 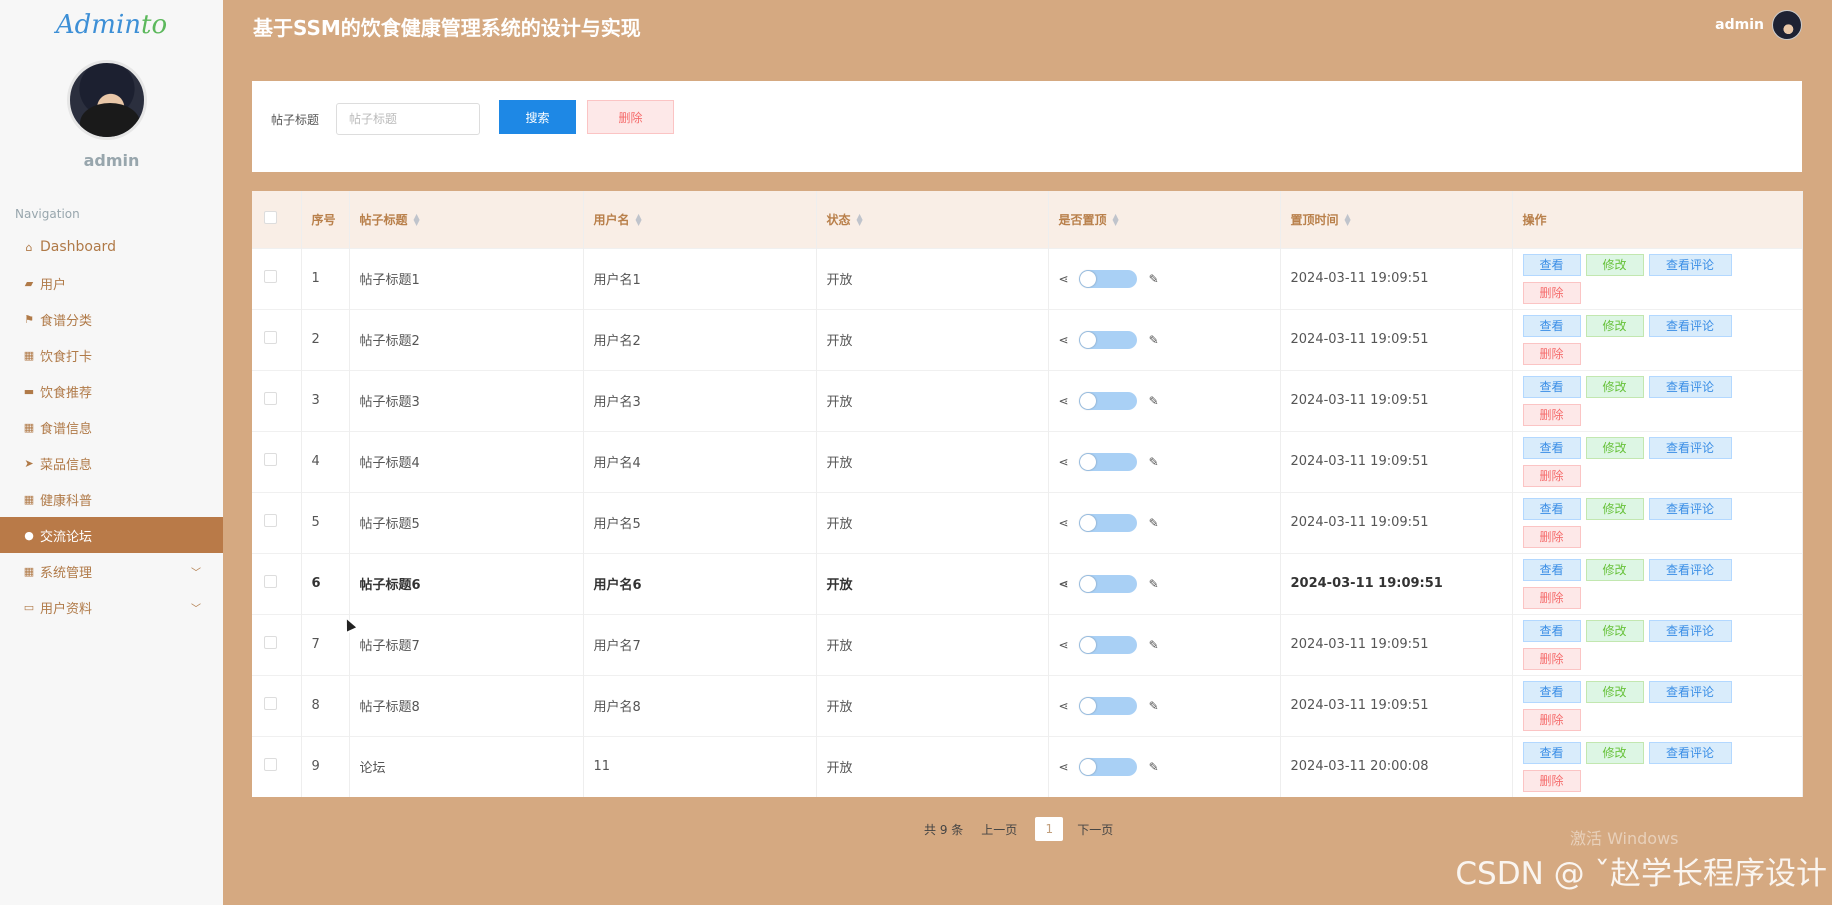 I want to click on column-title: 帖子标题 ▲ ▼, so click(x=466, y=219).